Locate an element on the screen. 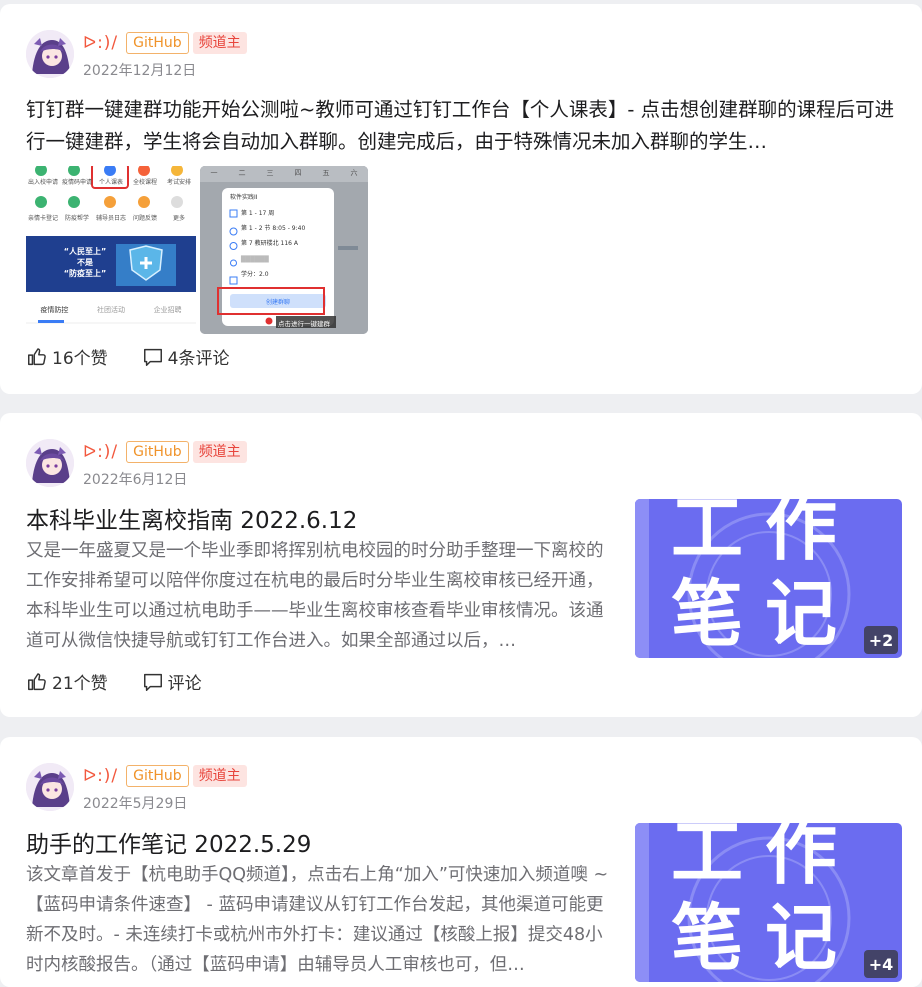 Image resolution: width=922 pixels, height=987 pixels. weekday-label: 四 is located at coordinates (298, 173).